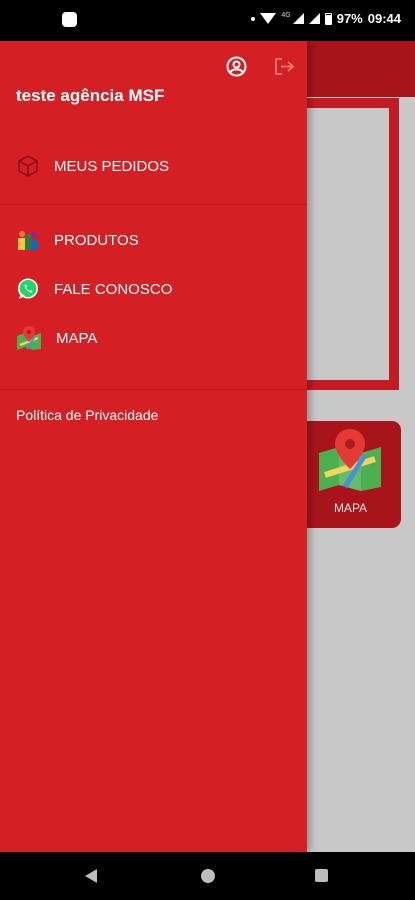  I want to click on menu-item-label: PRODUTOS, so click(96, 240).